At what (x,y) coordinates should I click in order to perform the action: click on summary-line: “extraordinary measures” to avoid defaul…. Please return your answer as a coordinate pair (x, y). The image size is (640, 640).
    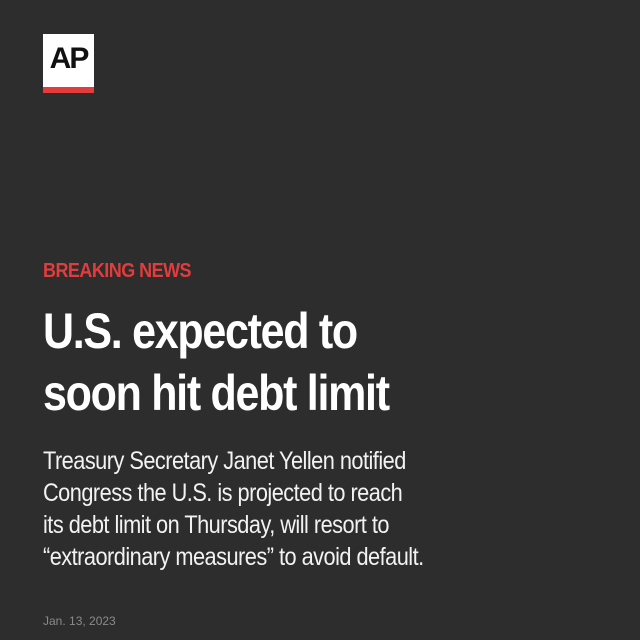
    Looking at the image, I should click on (233, 557).